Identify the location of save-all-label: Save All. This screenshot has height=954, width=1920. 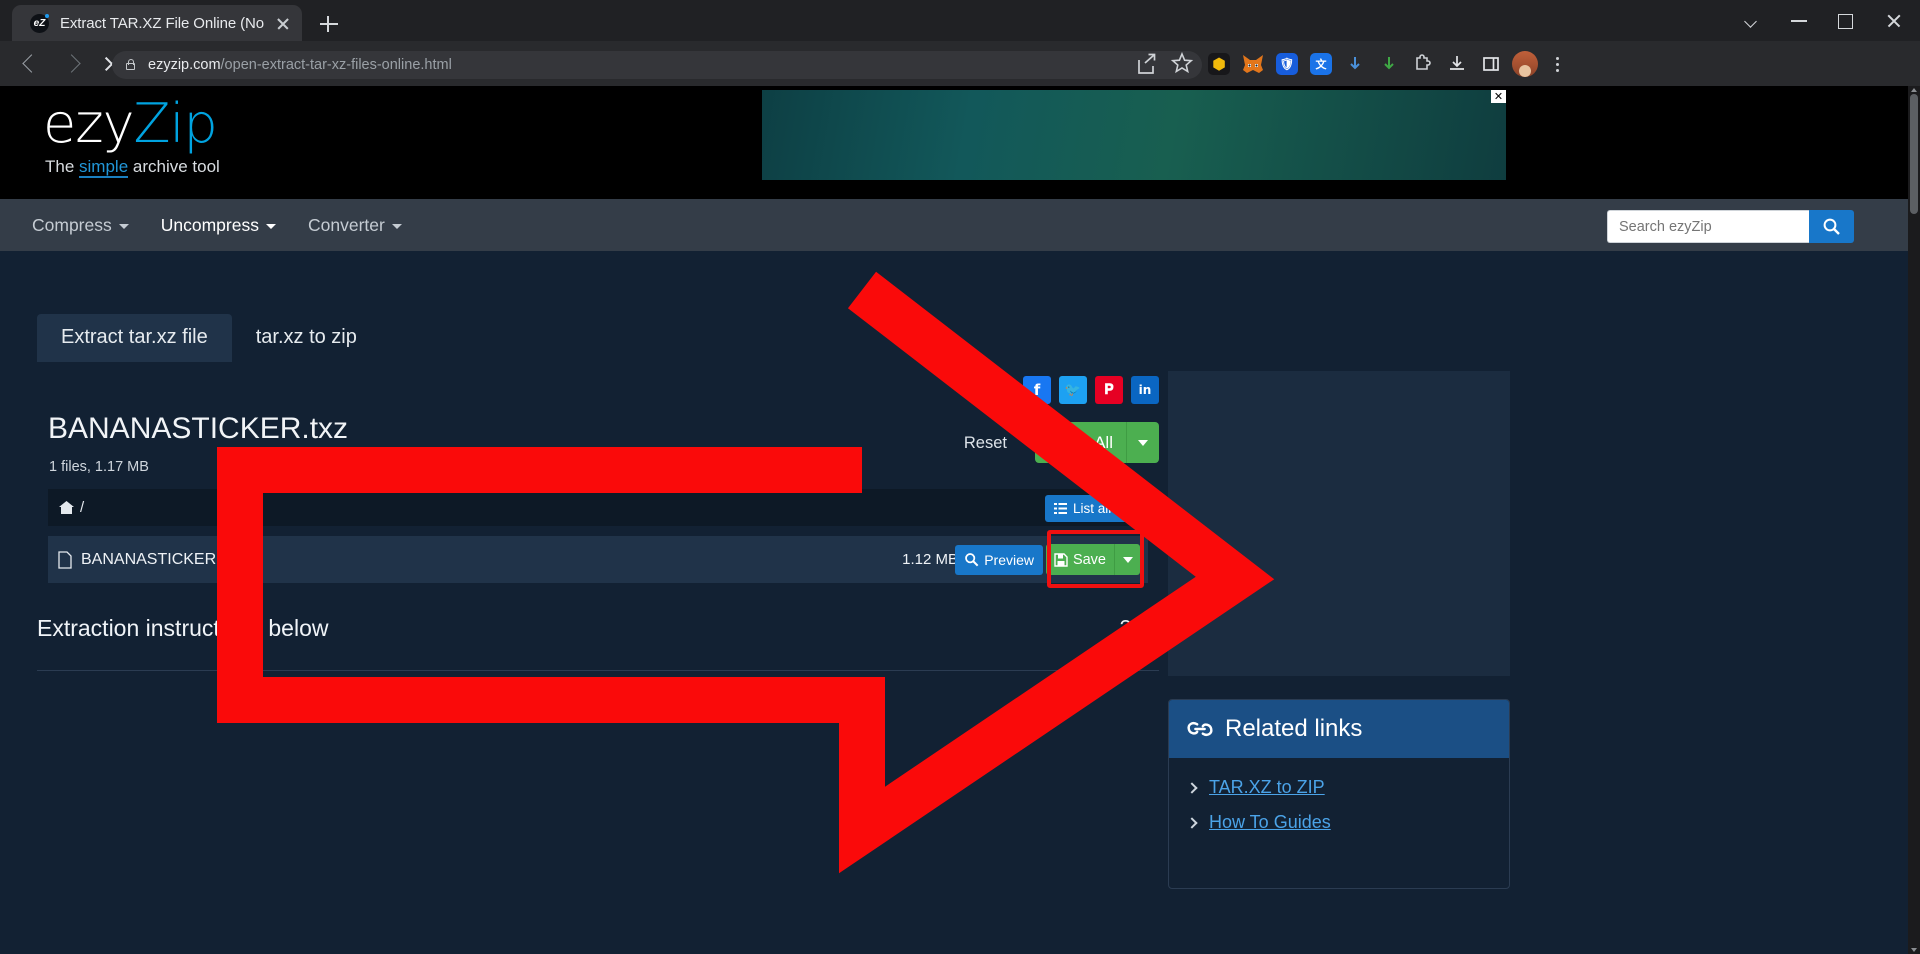
(1082, 442).